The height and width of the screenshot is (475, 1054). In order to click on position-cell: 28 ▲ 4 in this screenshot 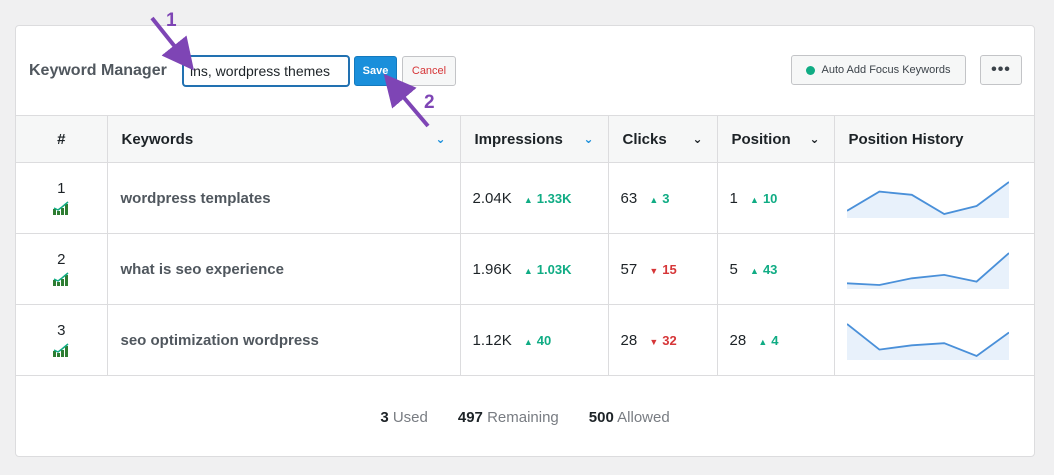, I will do `click(776, 340)`.